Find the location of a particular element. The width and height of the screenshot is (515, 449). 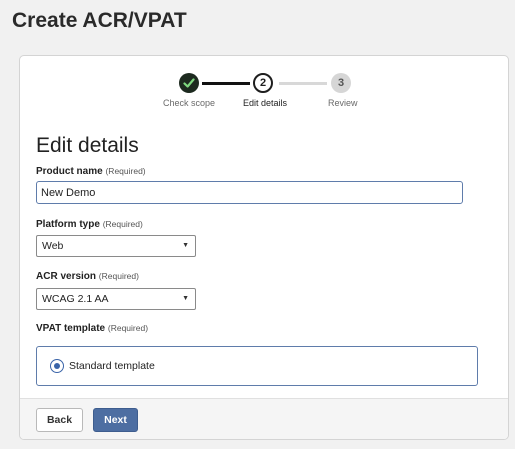

template-option-standard: Standard template is located at coordinates (257, 366).